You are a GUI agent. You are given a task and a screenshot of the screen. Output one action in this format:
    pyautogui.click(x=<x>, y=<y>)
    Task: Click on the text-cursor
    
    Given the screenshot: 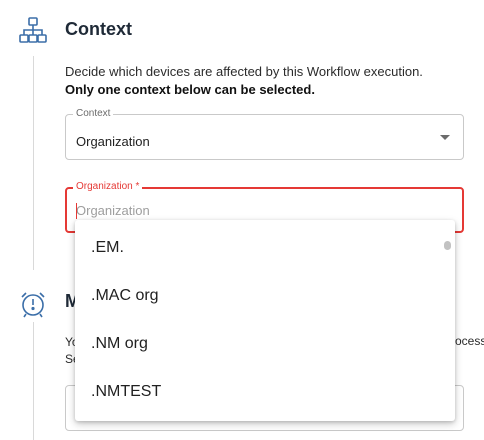 What is the action you would take?
    pyautogui.click(x=76, y=211)
    